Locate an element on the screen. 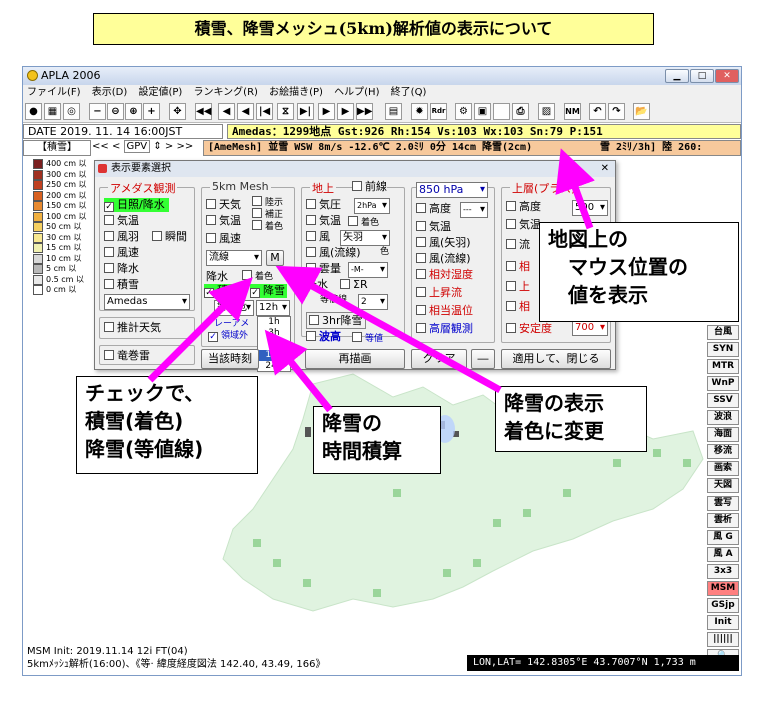 This screenshot has width=770, height=701. nav-next2: >> is located at coordinates (185, 146).